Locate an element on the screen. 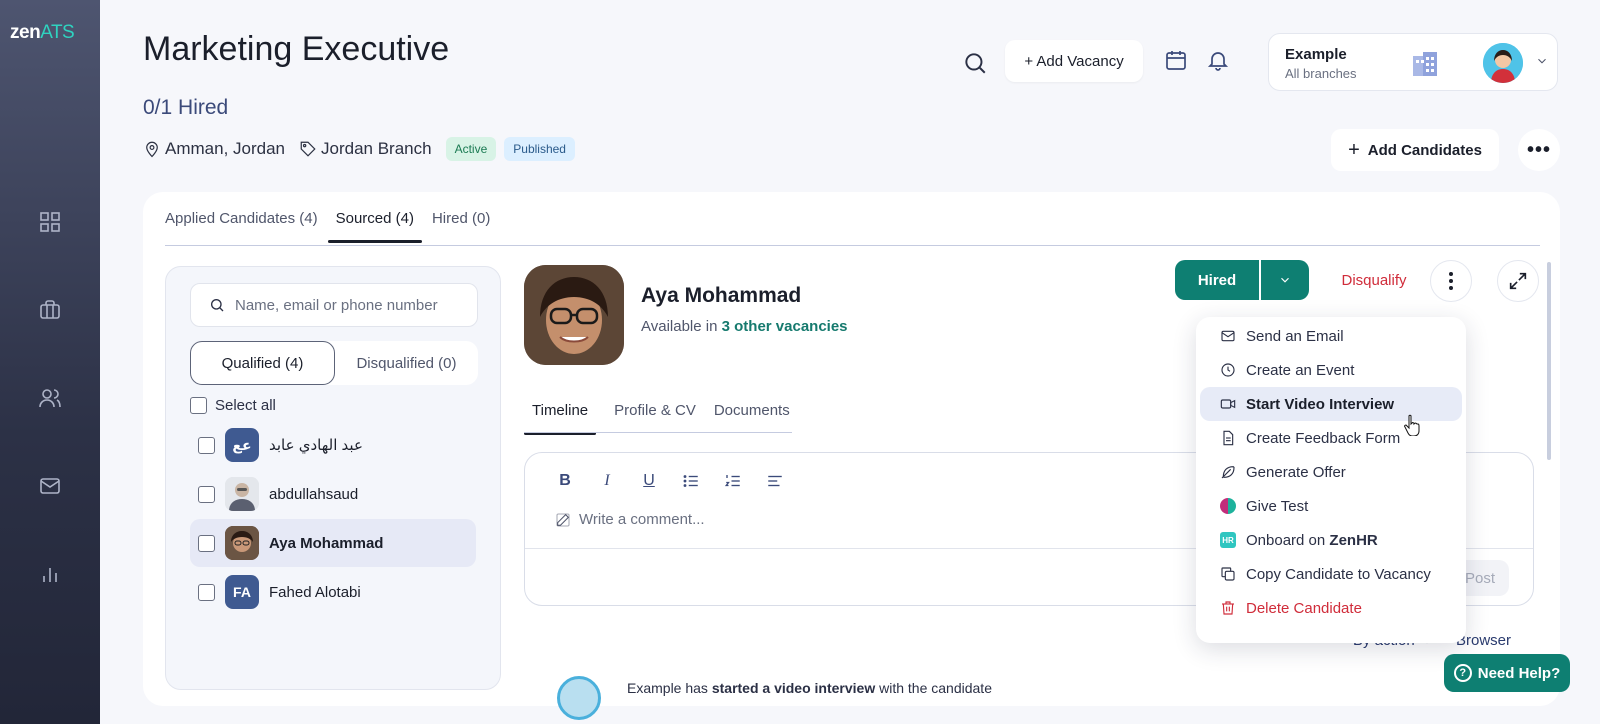 The width and height of the screenshot is (1600, 724). org-dropdown-chevron is located at coordinates (1542, 63).